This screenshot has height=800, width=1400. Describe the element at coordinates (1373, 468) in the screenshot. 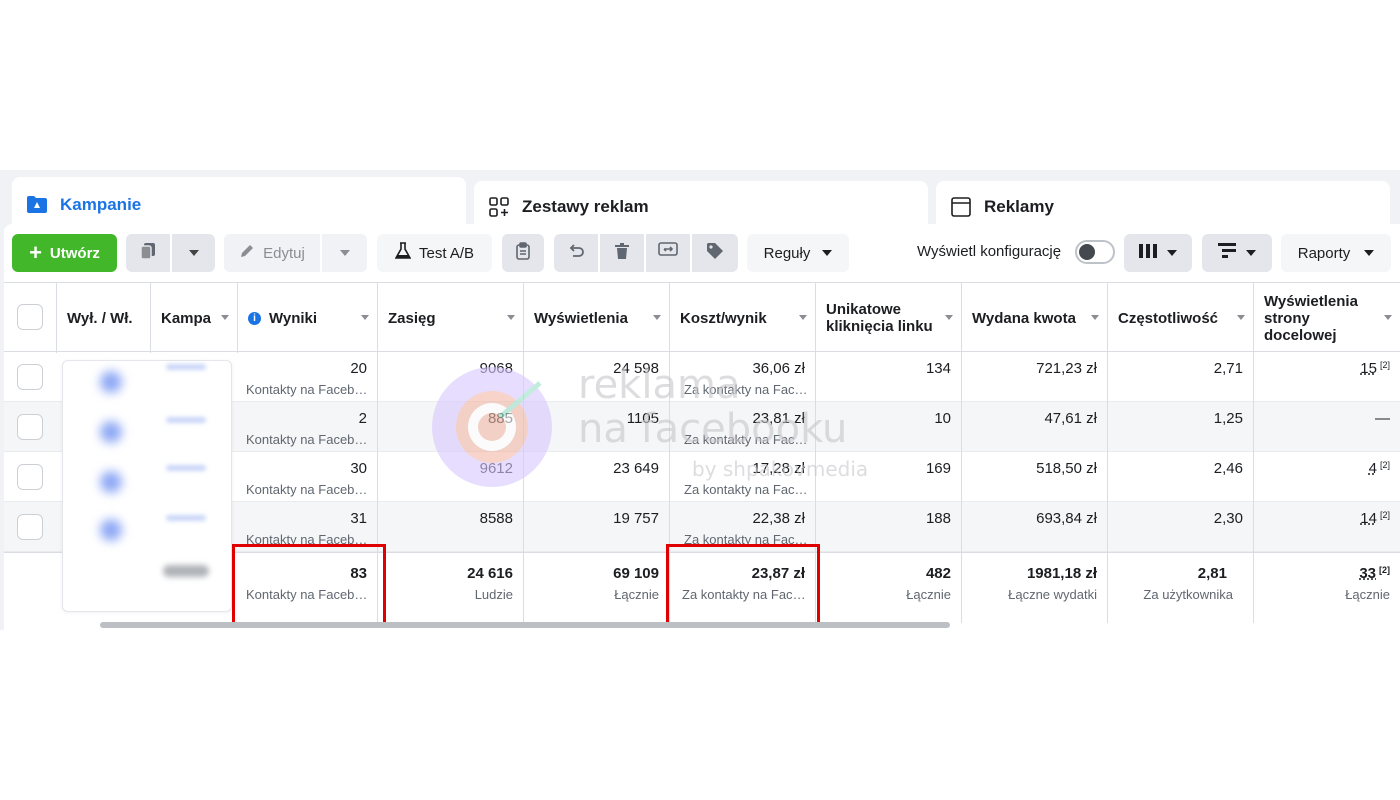

I see `landing-link: 4` at that location.